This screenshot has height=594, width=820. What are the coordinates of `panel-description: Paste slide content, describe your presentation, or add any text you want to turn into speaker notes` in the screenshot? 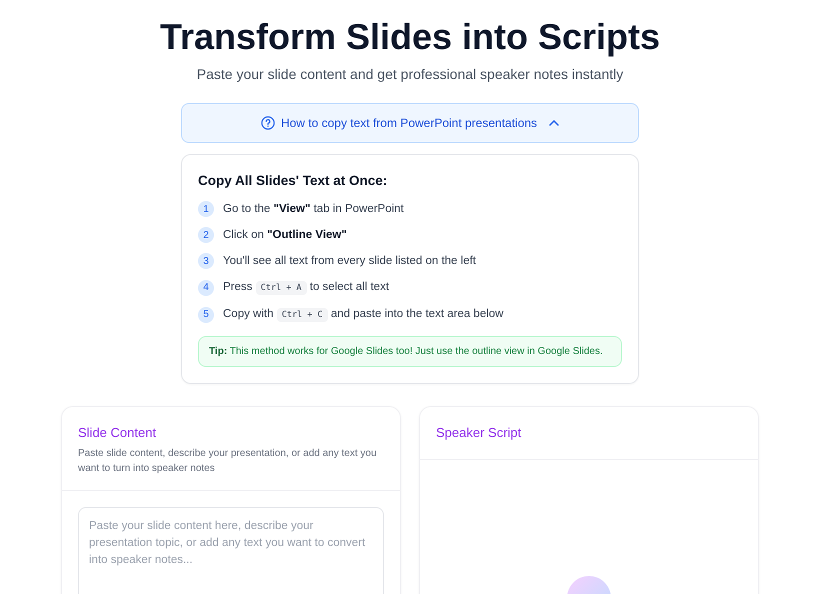 It's located at (228, 461).